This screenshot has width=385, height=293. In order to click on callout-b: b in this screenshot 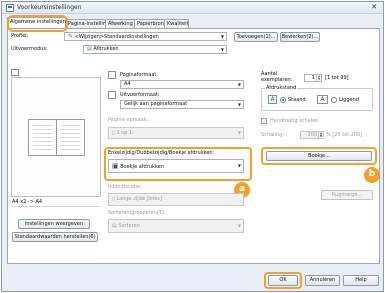, I will do `click(372, 175)`.